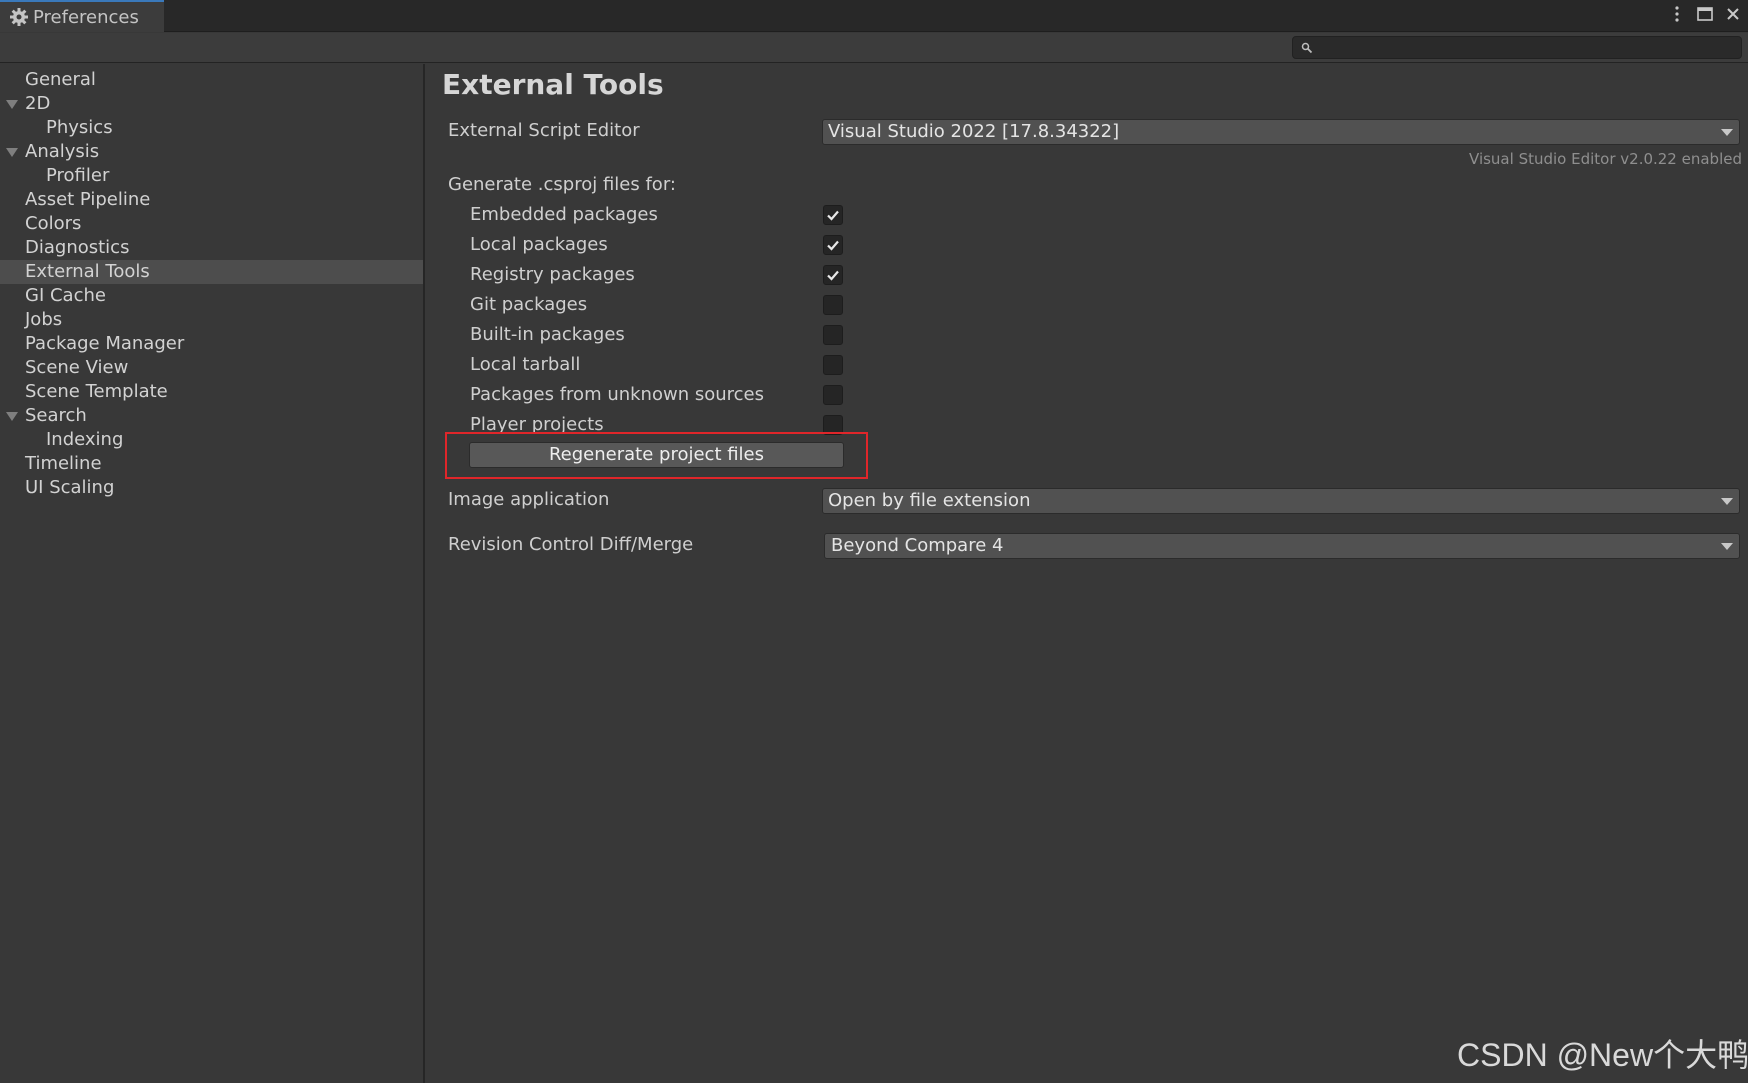  I want to click on sidebar-item-indexing: Indexing, so click(211, 440).